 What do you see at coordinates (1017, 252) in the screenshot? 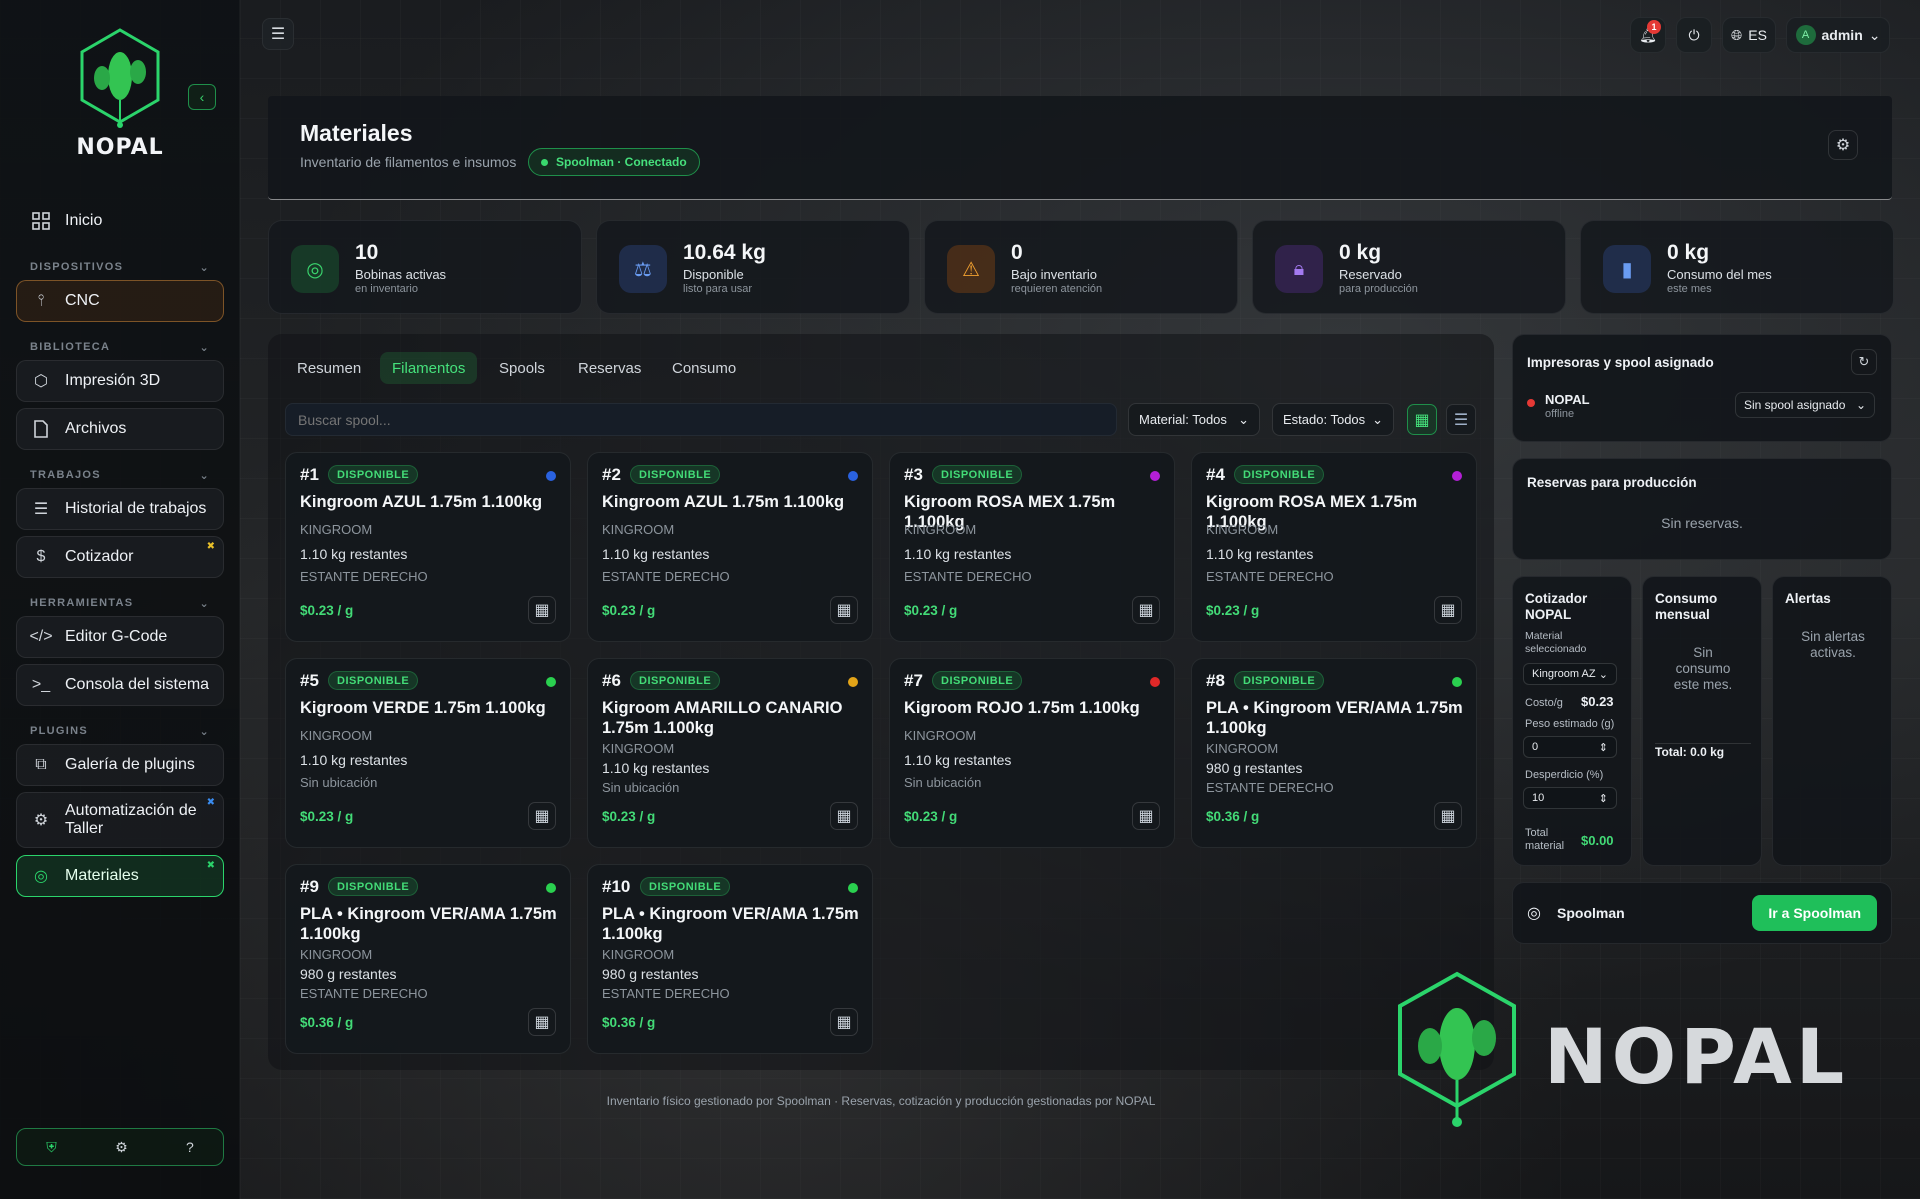
I see `stat-value: 0` at bounding box center [1017, 252].